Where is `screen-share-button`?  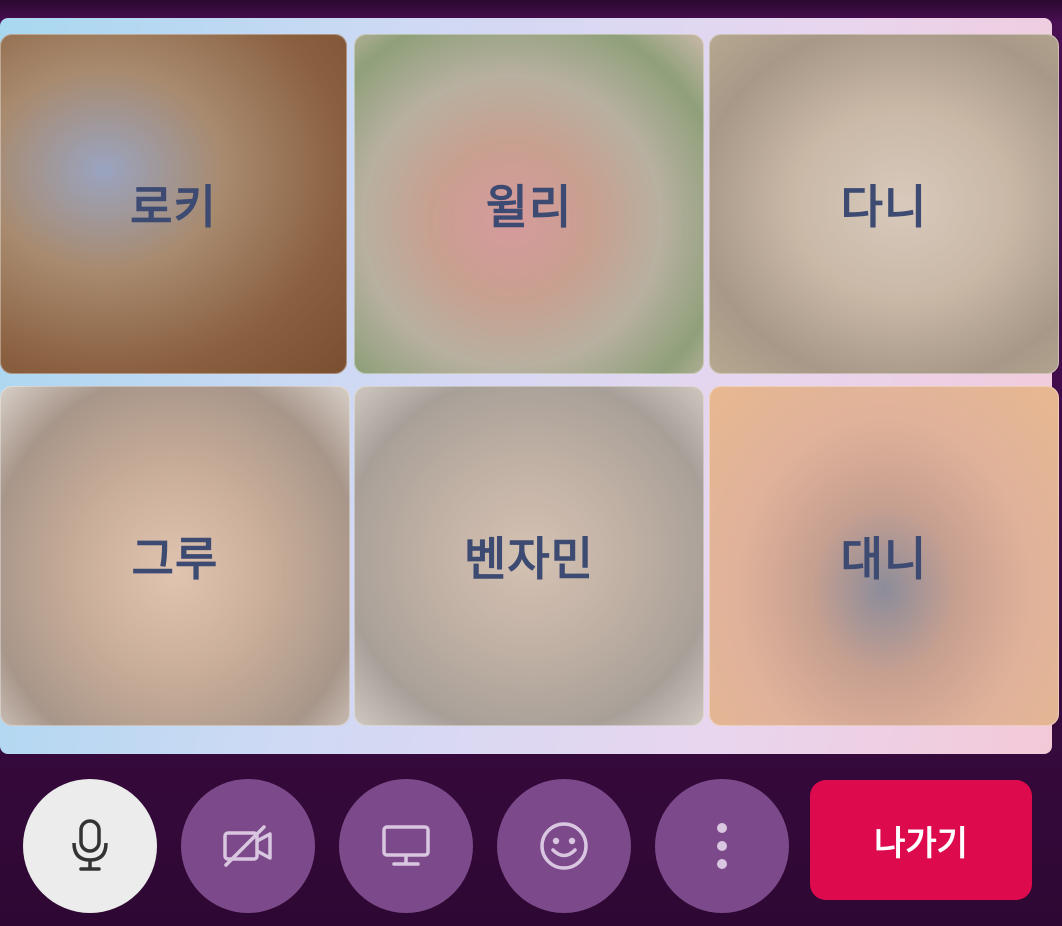
screen-share-button is located at coordinates (406, 846).